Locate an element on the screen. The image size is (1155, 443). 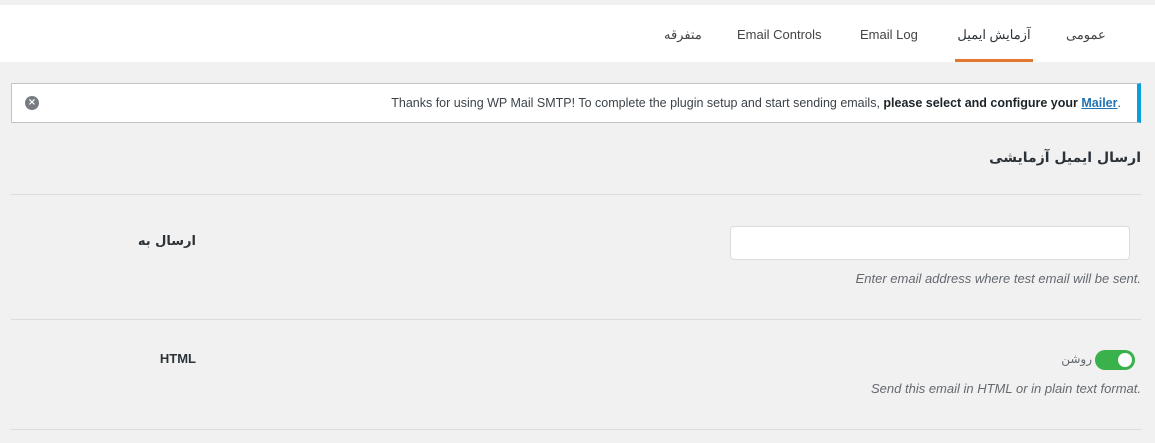
tab-email-log: Email Log is located at coordinates (891, 33).